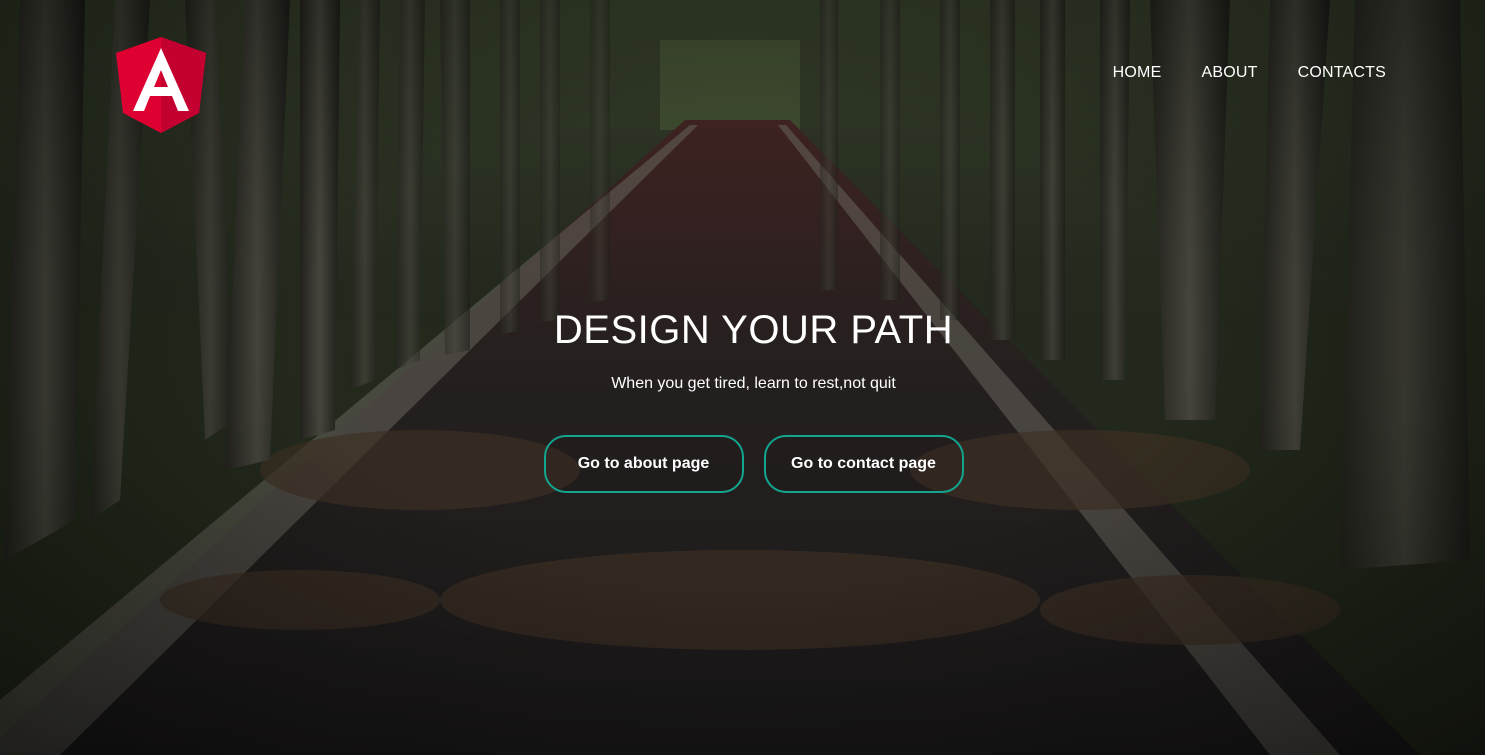  I want to click on nav-item-home: HOME, so click(1137, 73).